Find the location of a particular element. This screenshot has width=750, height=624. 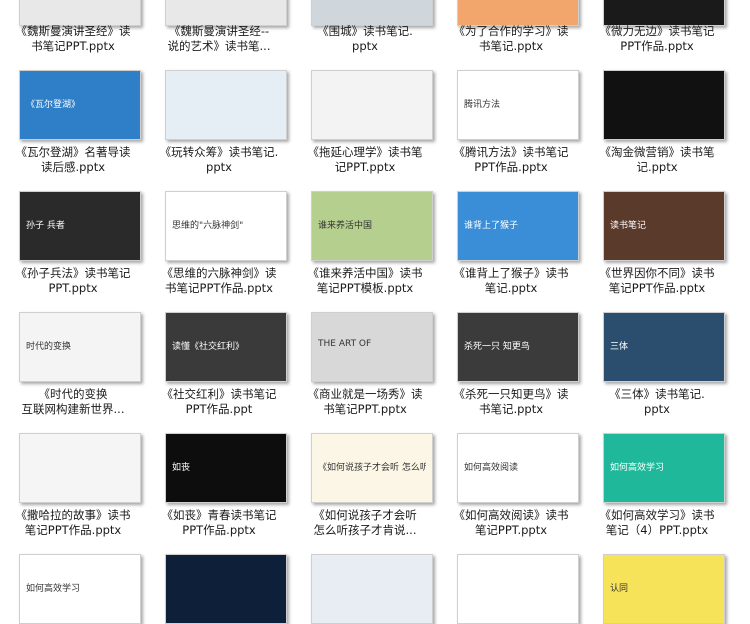

file-thumbnail: 如何高效学习 is located at coordinates (80, 589).